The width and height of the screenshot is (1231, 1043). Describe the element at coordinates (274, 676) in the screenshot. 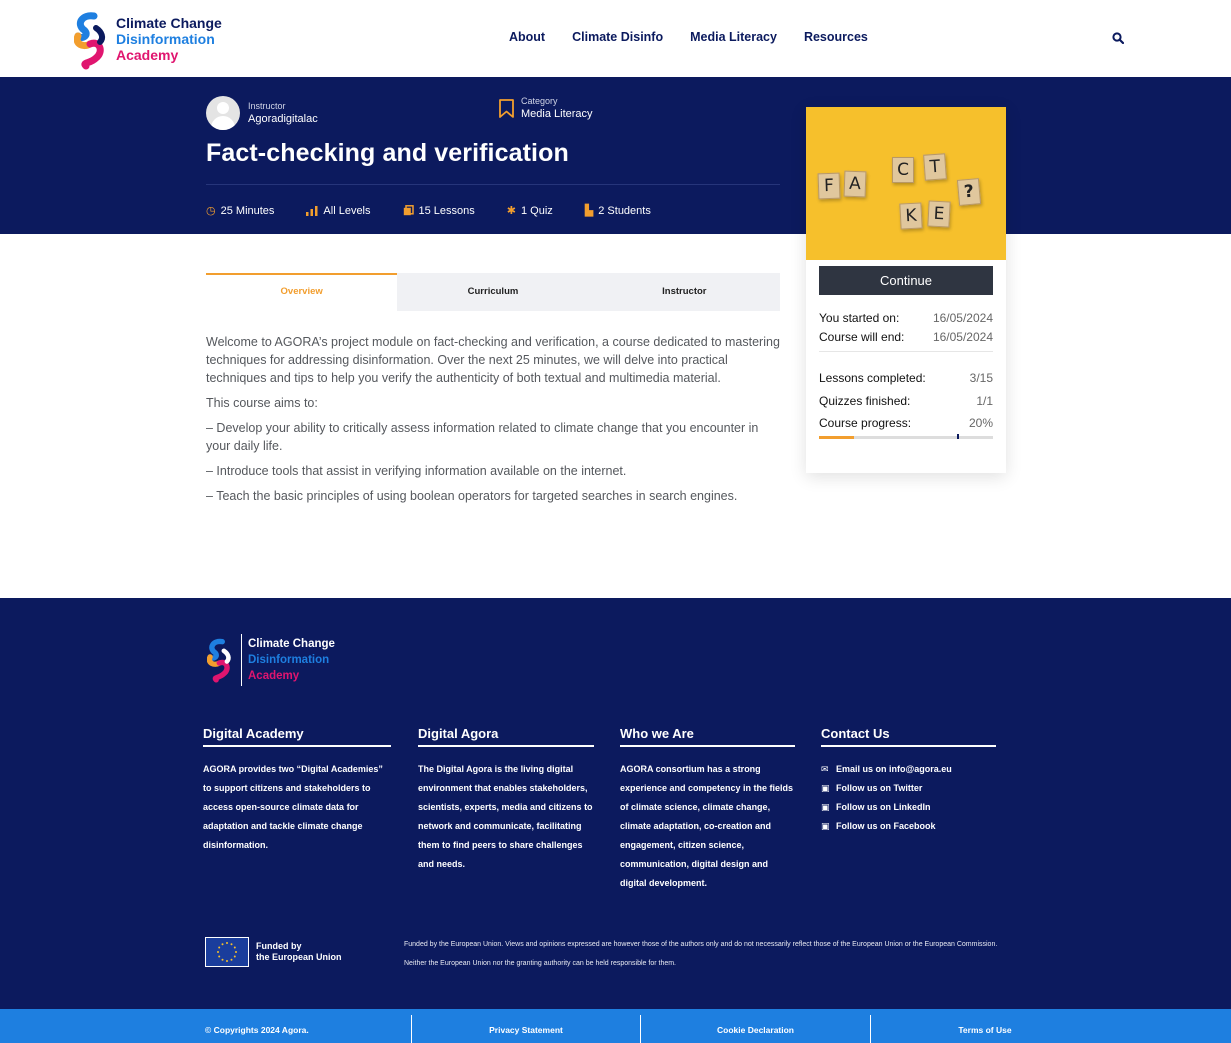

I see `footer-logo-line-3: Academy` at that location.